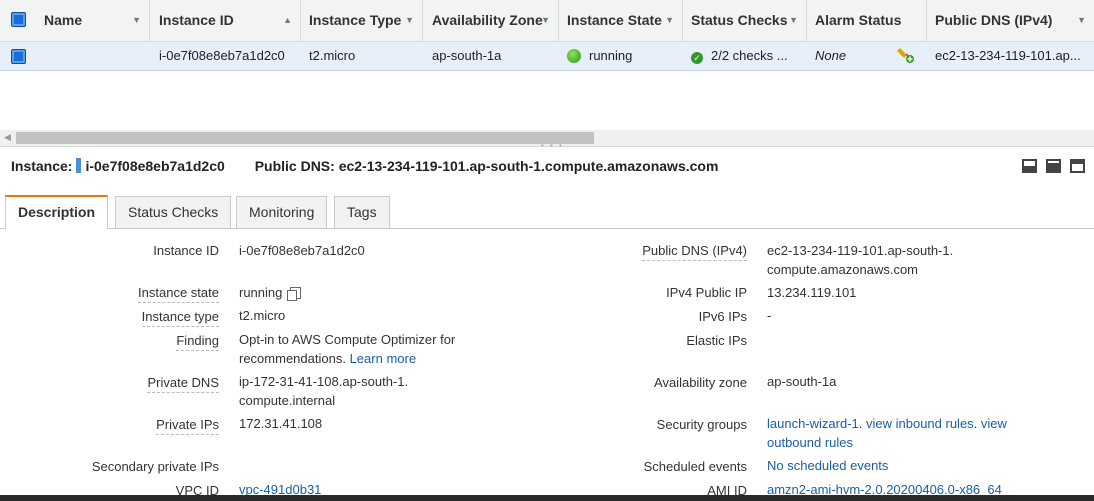 This screenshot has width=1094, height=501. What do you see at coordinates (302, 250) in the screenshot?
I see `value-instance-id: i-0e7f08e8eb7a1d2c0` at bounding box center [302, 250].